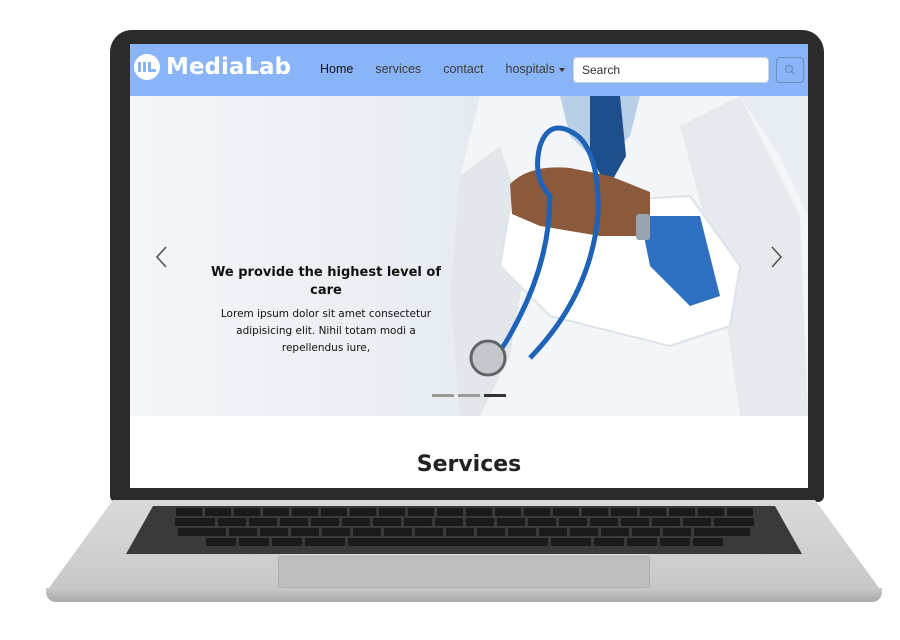 This screenshot has width=900, height=640. Describe the element at coordinates (398, 69) in the screenshot. I see `nav-link-services: services` at that location.